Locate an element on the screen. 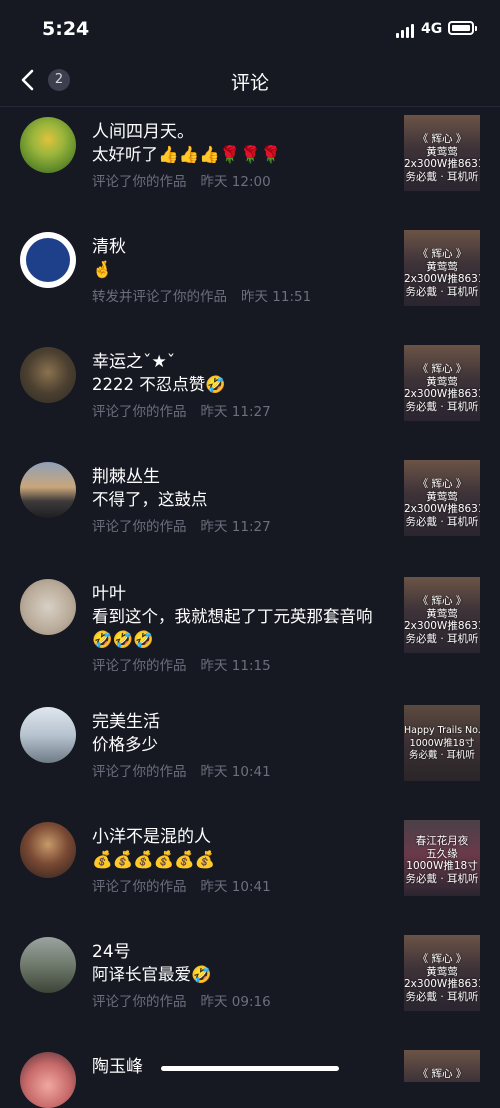 The width and height of the screenshot is (500, 1108). comment-text: 不得了，这鼓点 is located at coordinates (150, 499).